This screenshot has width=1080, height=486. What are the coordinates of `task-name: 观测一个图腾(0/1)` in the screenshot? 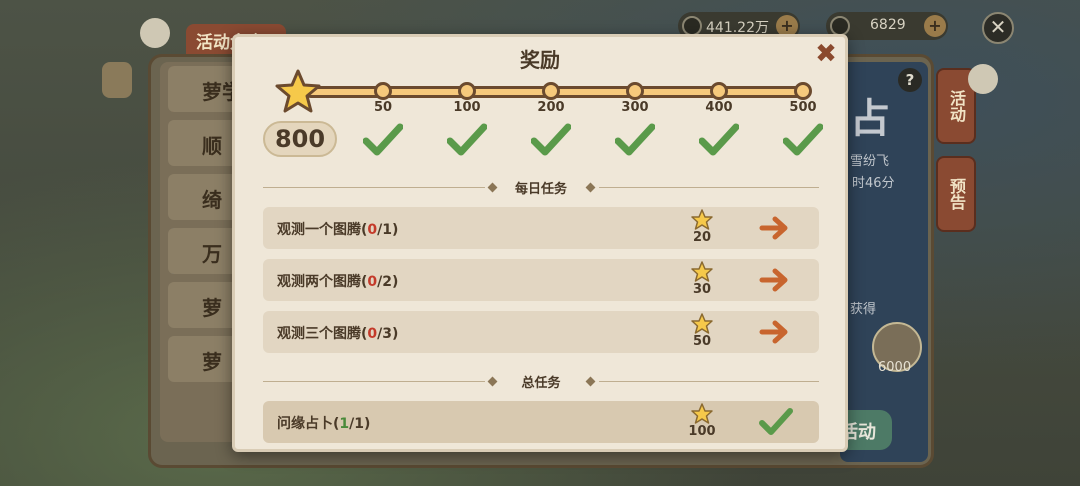 It's located at (337, 229).